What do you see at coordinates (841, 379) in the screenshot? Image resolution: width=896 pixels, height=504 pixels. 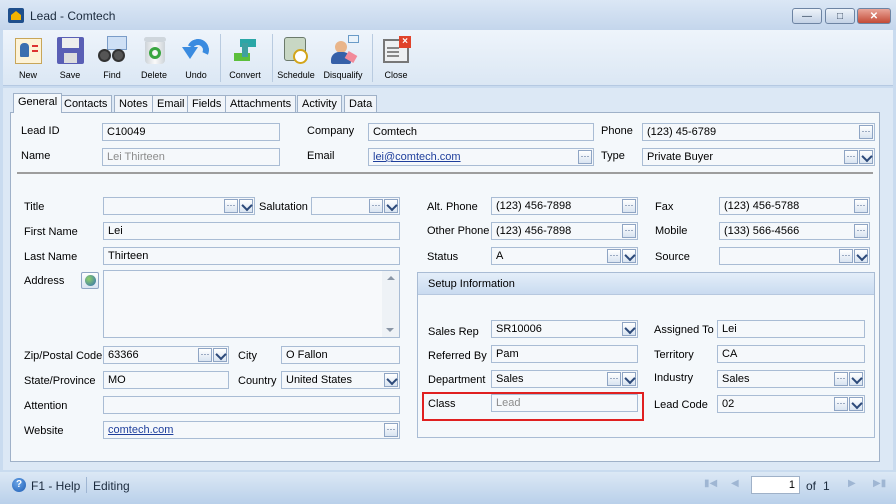 I see `industry-lookup-button: ···` at bounding box center [841, 379].